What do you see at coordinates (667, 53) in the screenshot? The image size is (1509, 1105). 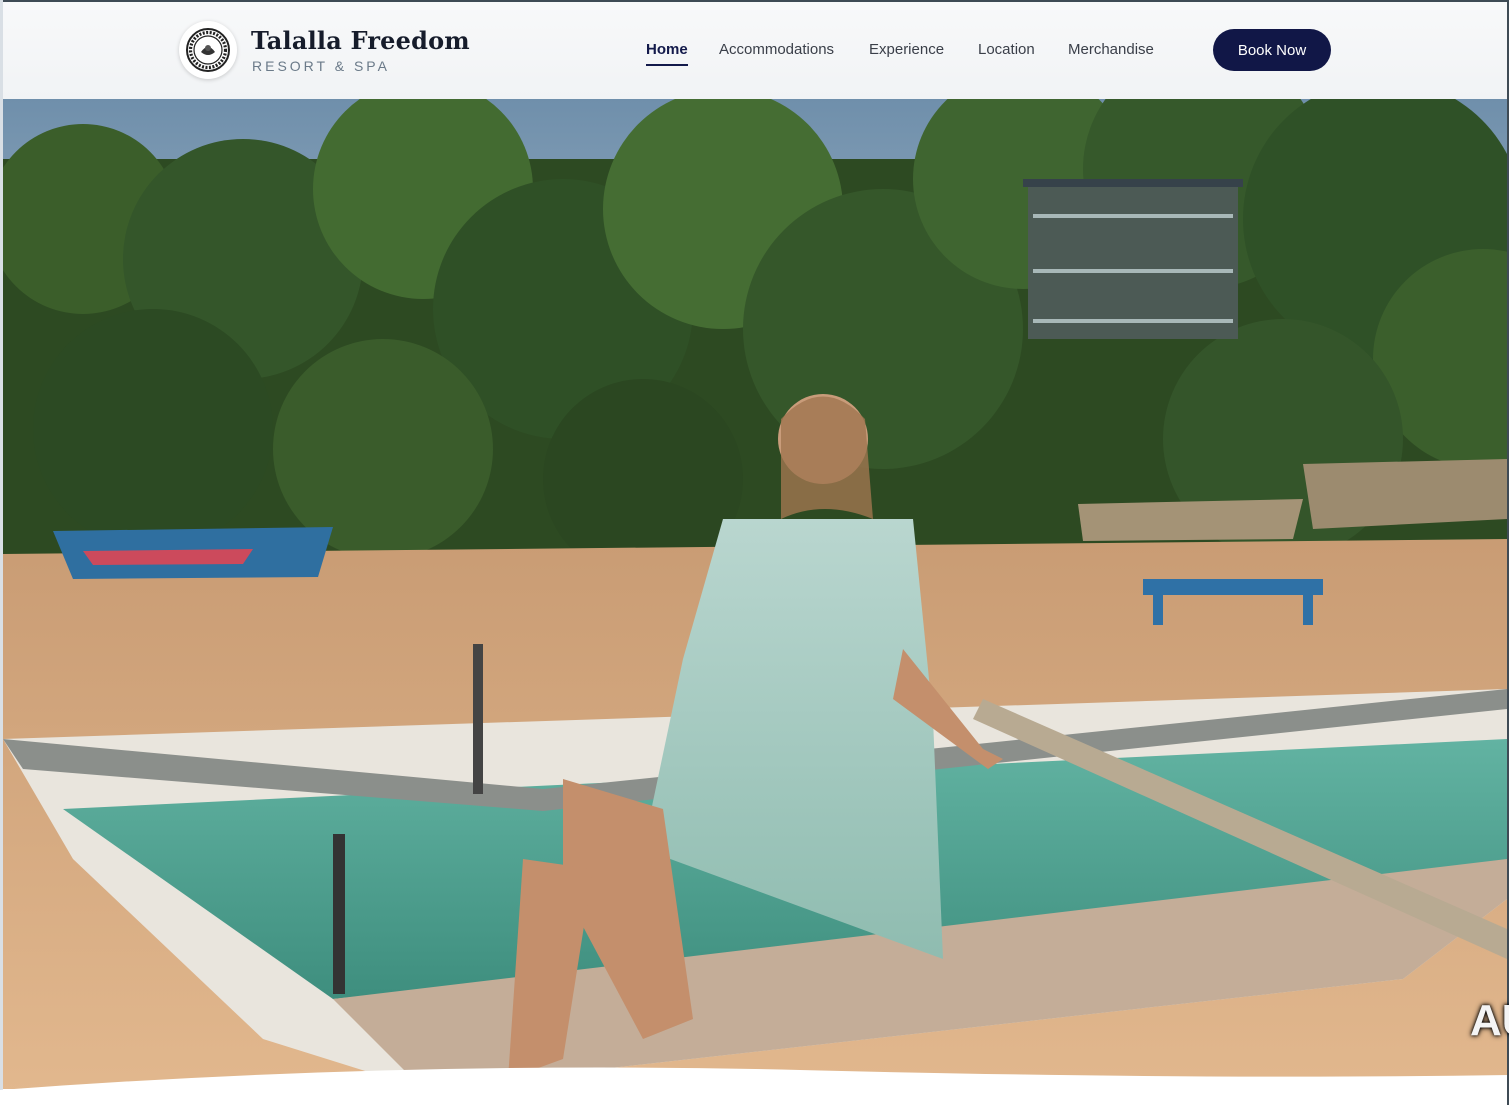 I see `nav-home: Home` at bounding box center [667, 53].